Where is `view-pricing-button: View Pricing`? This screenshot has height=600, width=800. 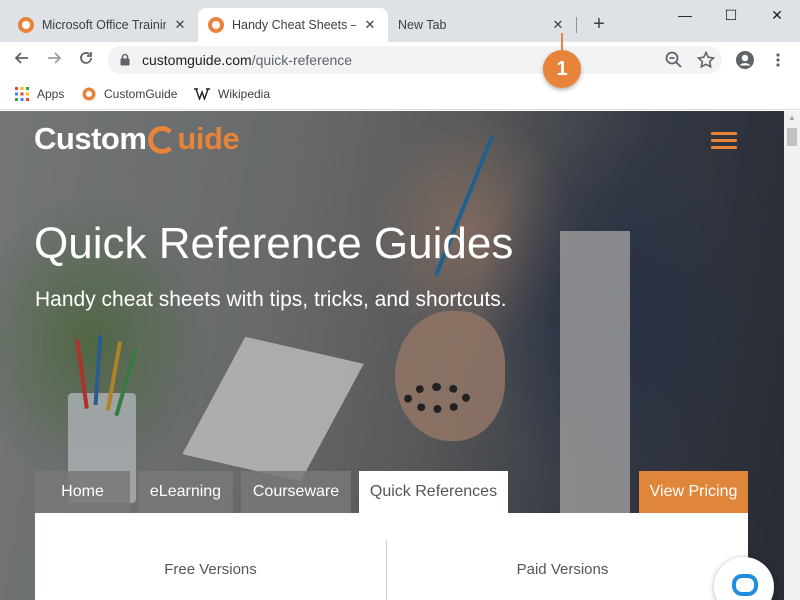 view-pricing-button: View Pricing is located at coordinates (693, 492).